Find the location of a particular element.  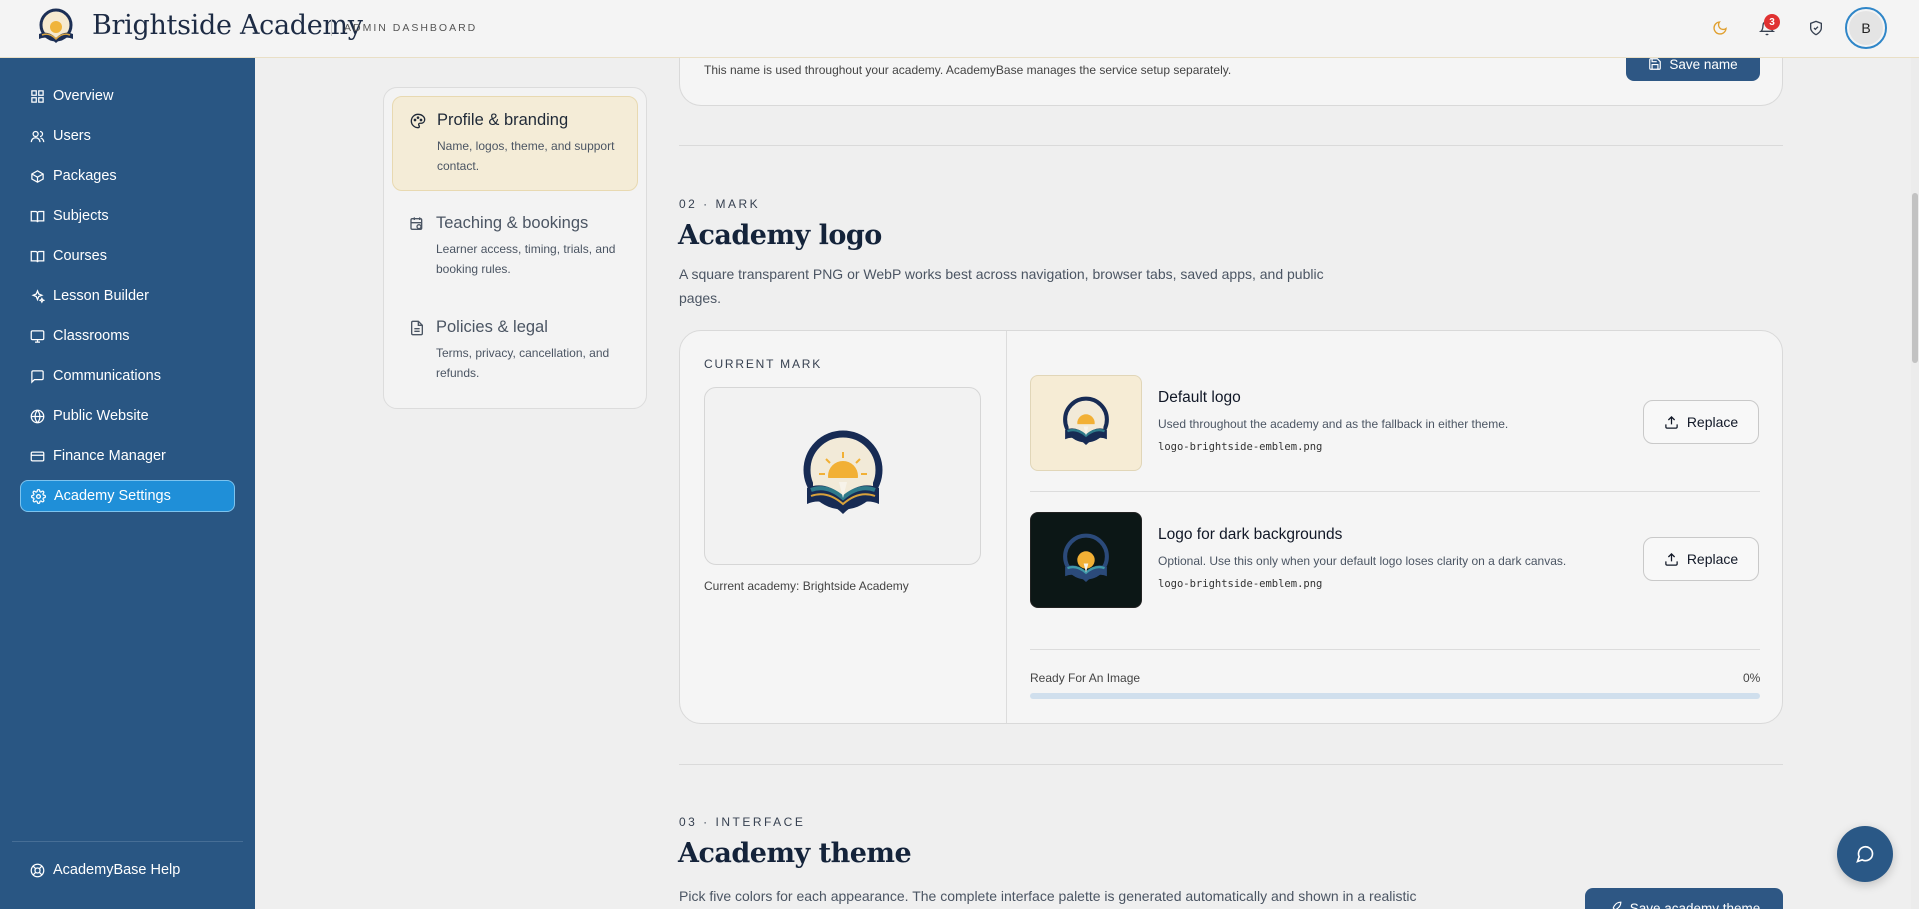

replace-label: Replace is located at coordinates (1712, 559).